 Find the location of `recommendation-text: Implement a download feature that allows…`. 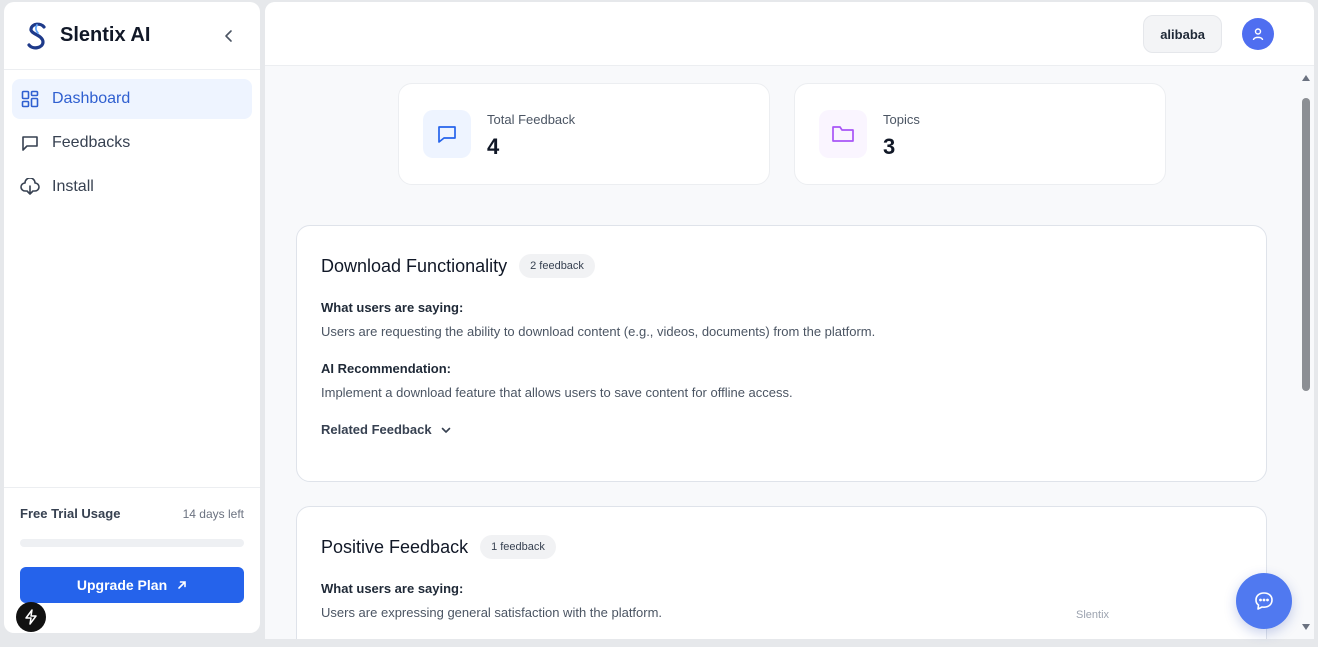

recommendation-text: Implement a download feature that allows… is located at coordinates (557, 392).